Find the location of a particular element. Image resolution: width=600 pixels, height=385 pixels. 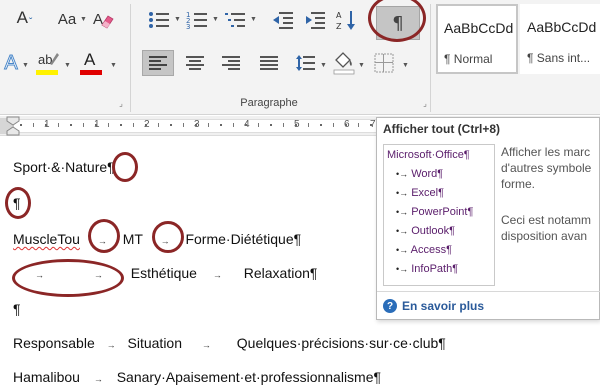

font-color-button: A is located at coordinates (91, 64).